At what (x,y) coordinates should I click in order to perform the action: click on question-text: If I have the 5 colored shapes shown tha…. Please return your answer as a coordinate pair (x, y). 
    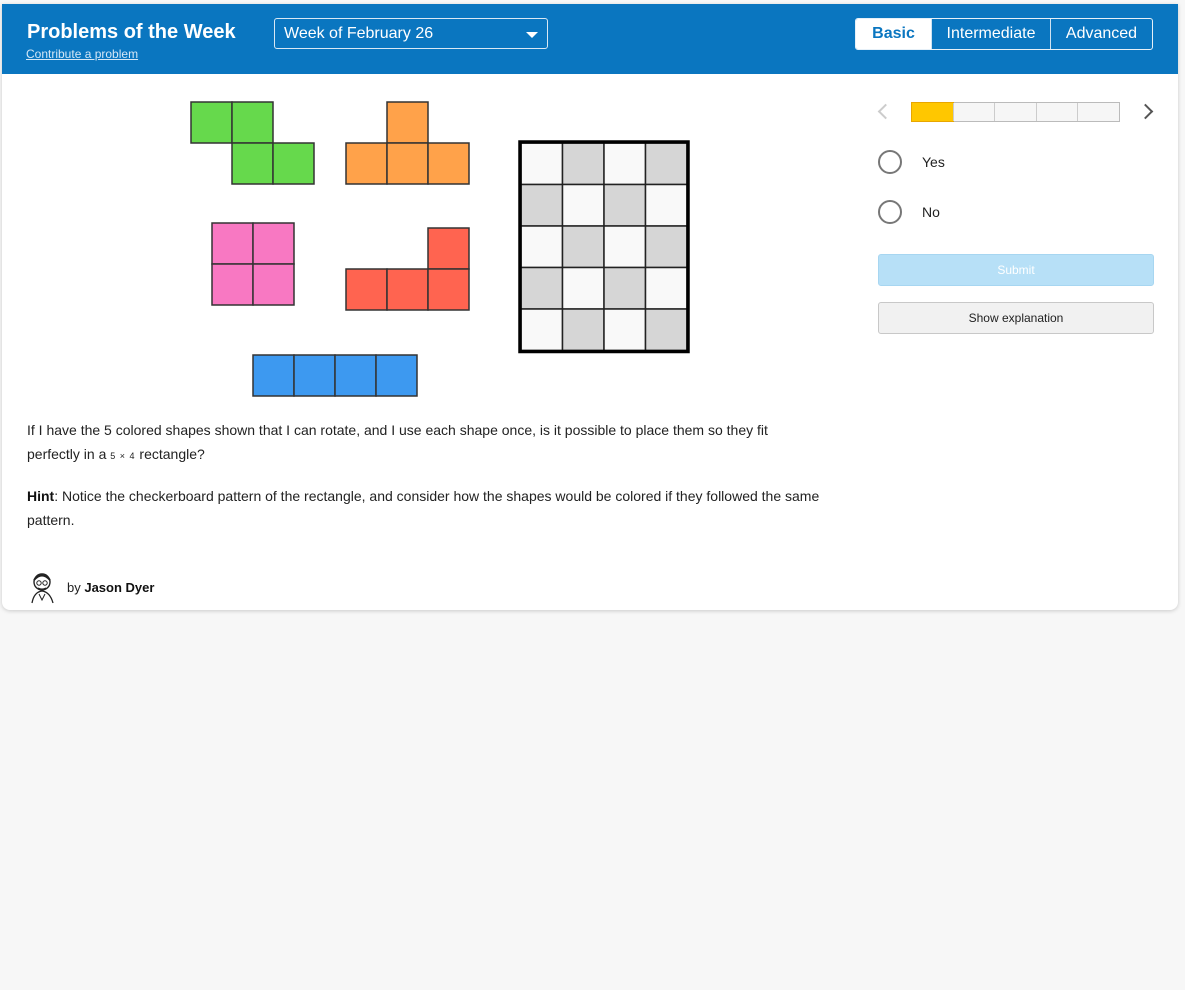
    Looking at the image, I should click on (422, 443).